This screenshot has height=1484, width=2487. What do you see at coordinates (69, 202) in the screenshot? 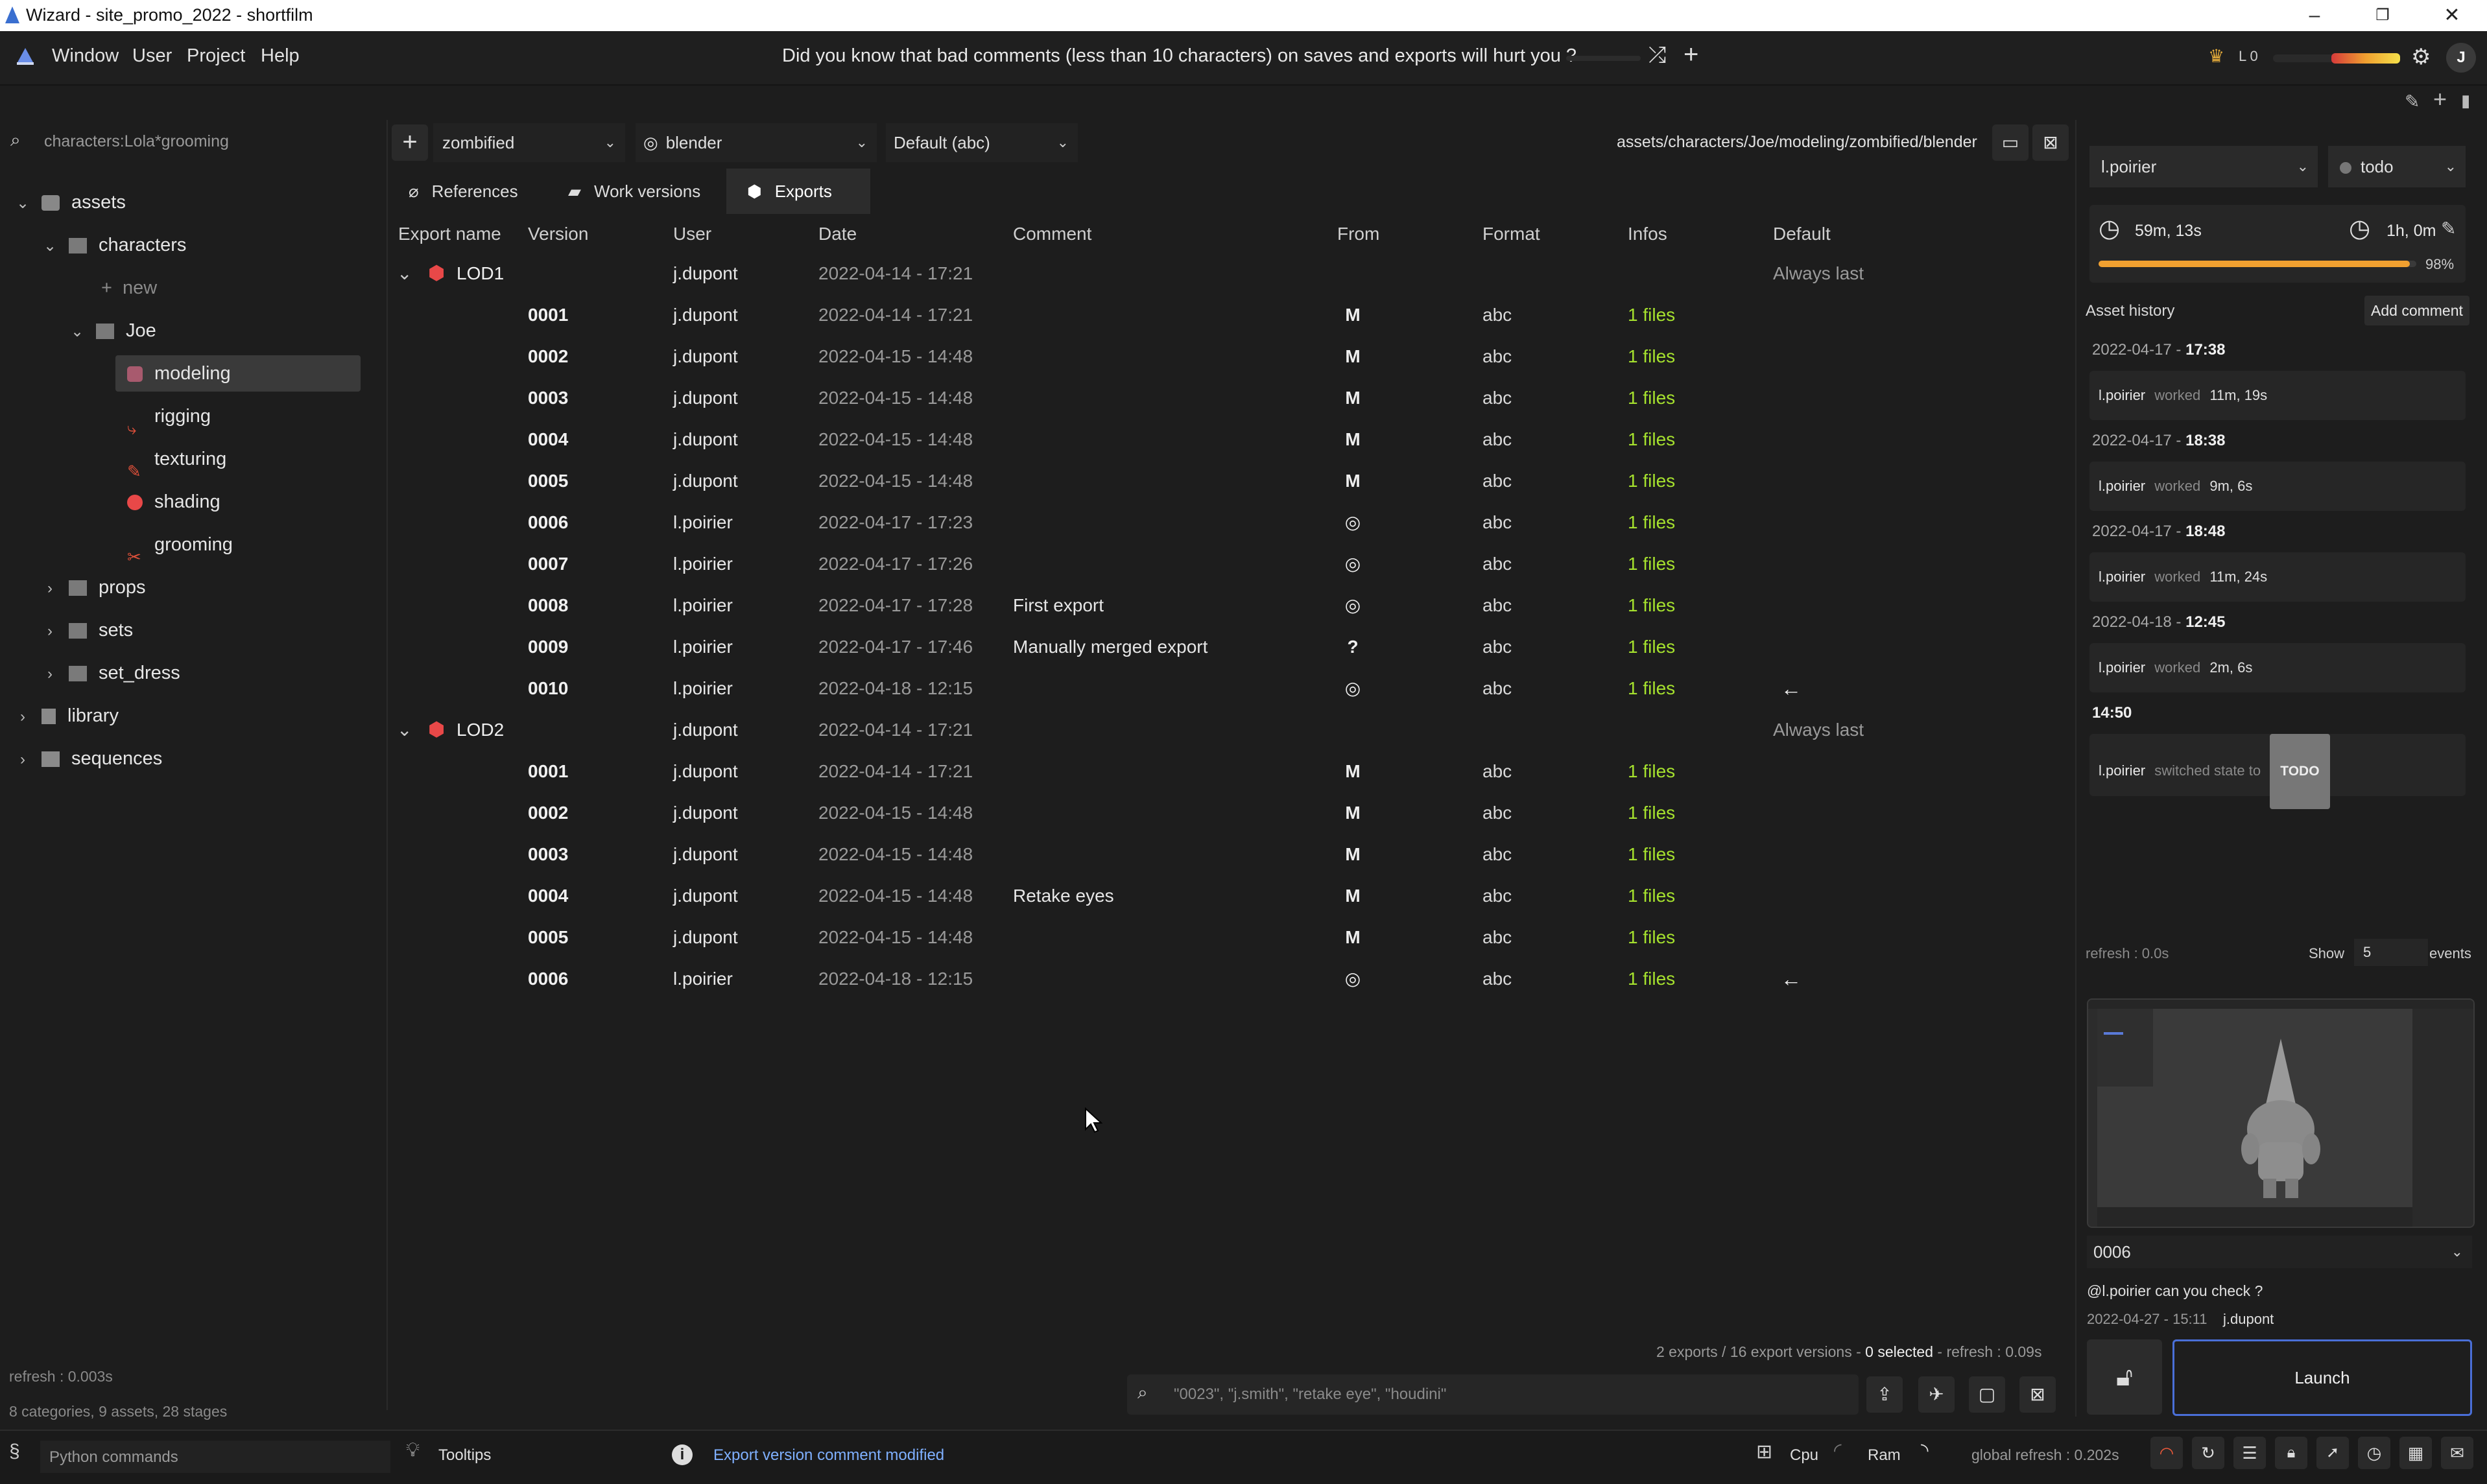
I see `tree-item-assets: ⌄ assets` at bounding box center [69, 202].